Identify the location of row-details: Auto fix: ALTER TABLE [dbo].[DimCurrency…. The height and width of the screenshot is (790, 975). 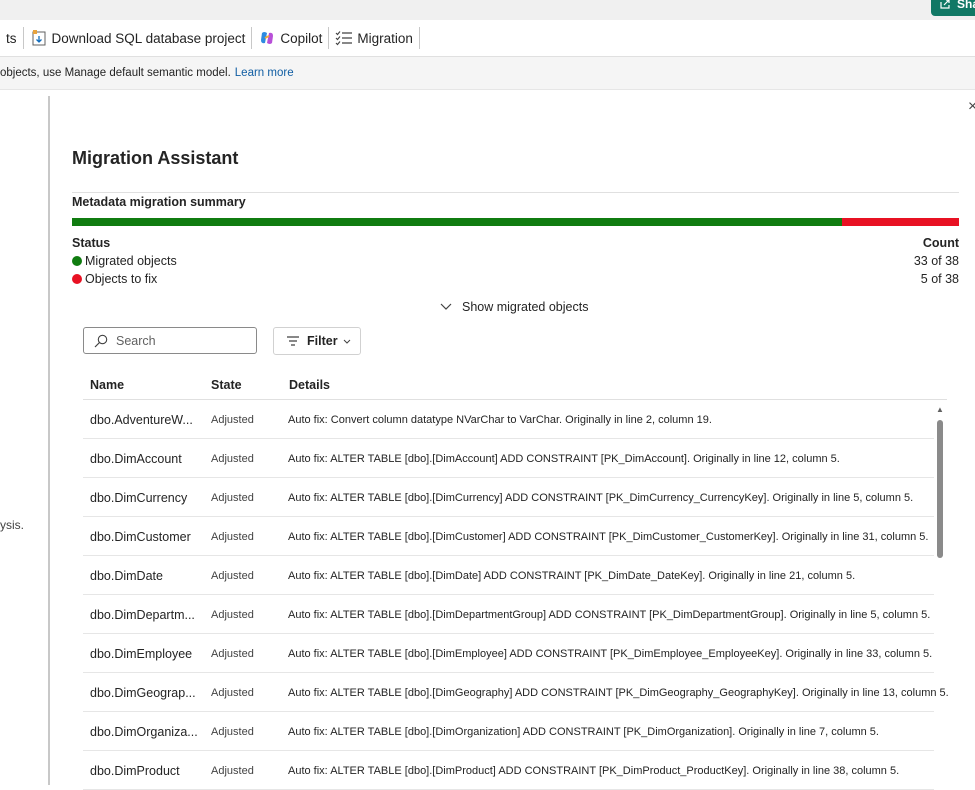
(601, 498).